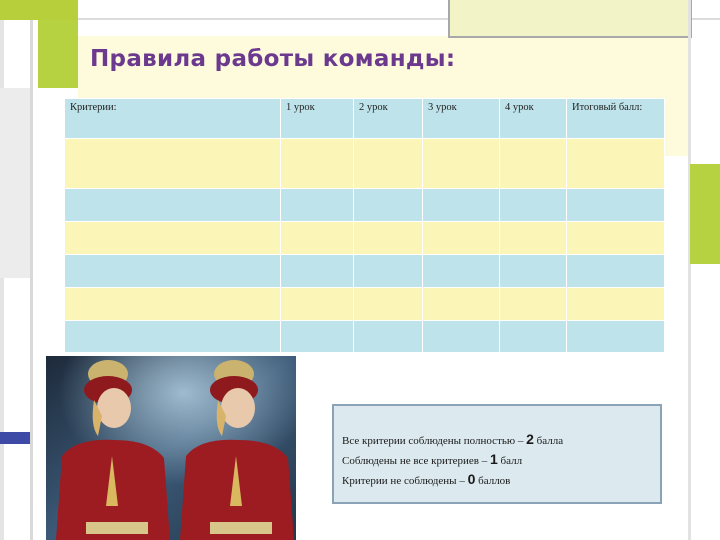  What do you see at coordinates (172, 118) in the screenshot?
I see `header-criteria: Критерии:` at bounding box center [172, 118].